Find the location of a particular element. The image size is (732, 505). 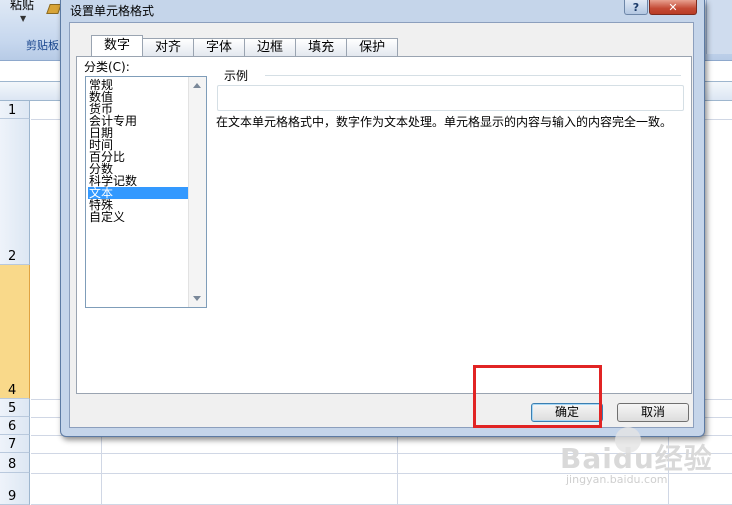

scroll-up-icon is located at coordinates (197, 85).